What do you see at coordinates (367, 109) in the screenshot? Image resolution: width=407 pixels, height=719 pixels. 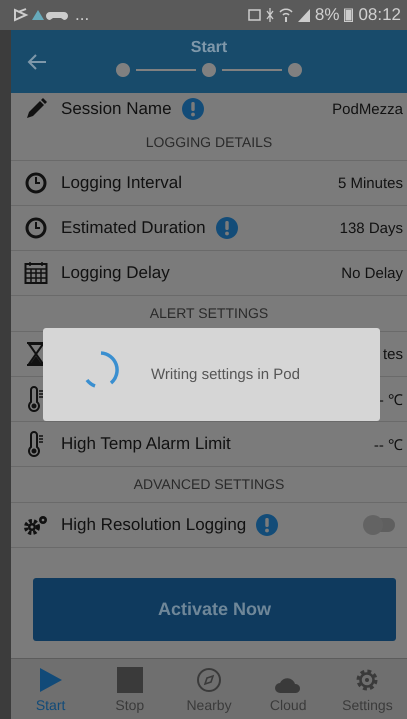 I see `setting-value: PodMezza` at bounding box center [367, 109].